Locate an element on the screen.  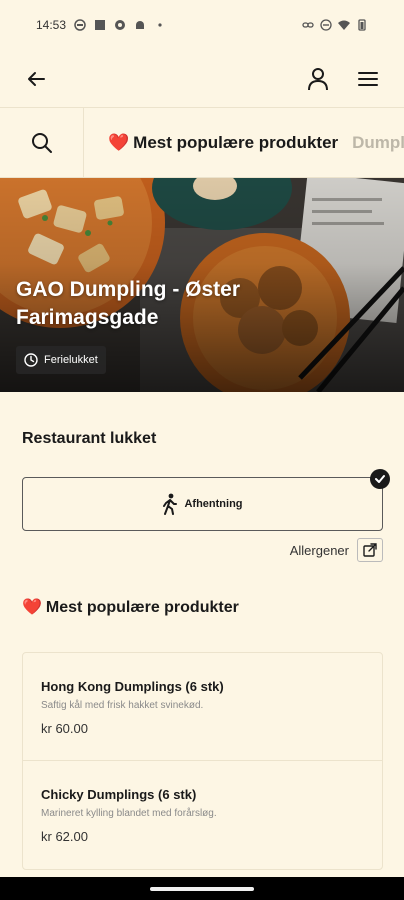
link-icon is located at coordinates (308, 25).